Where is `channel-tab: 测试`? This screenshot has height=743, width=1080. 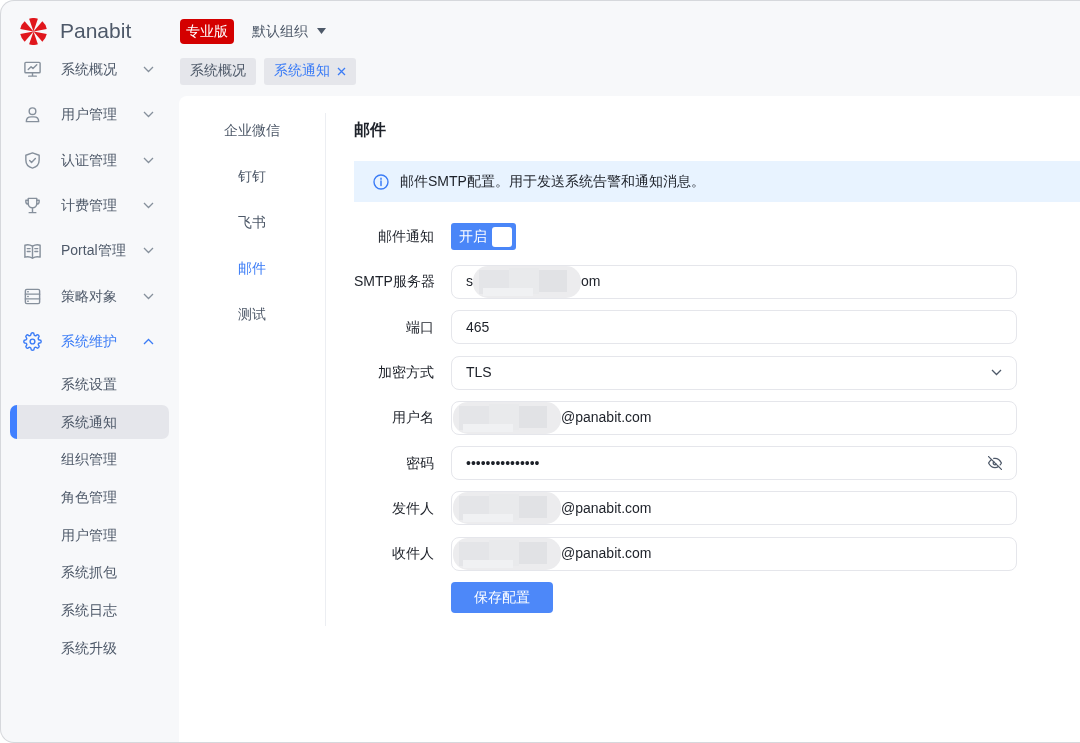 channel-tab: 测试 is located at coordinates (252, 314).